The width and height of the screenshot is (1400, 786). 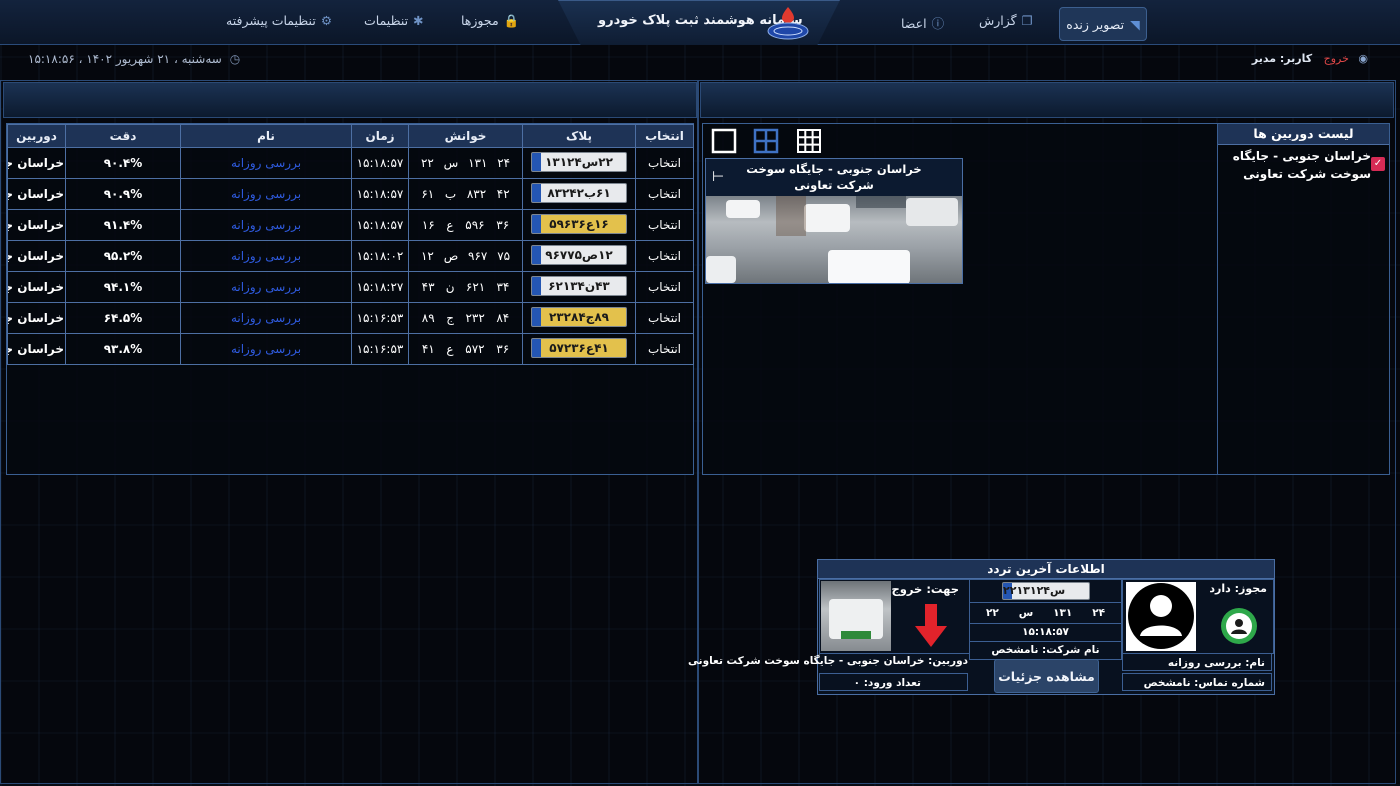 I want to click on plate-cell: ۶۱ب۸۳۲۴۲, so click(x=579, y=194).